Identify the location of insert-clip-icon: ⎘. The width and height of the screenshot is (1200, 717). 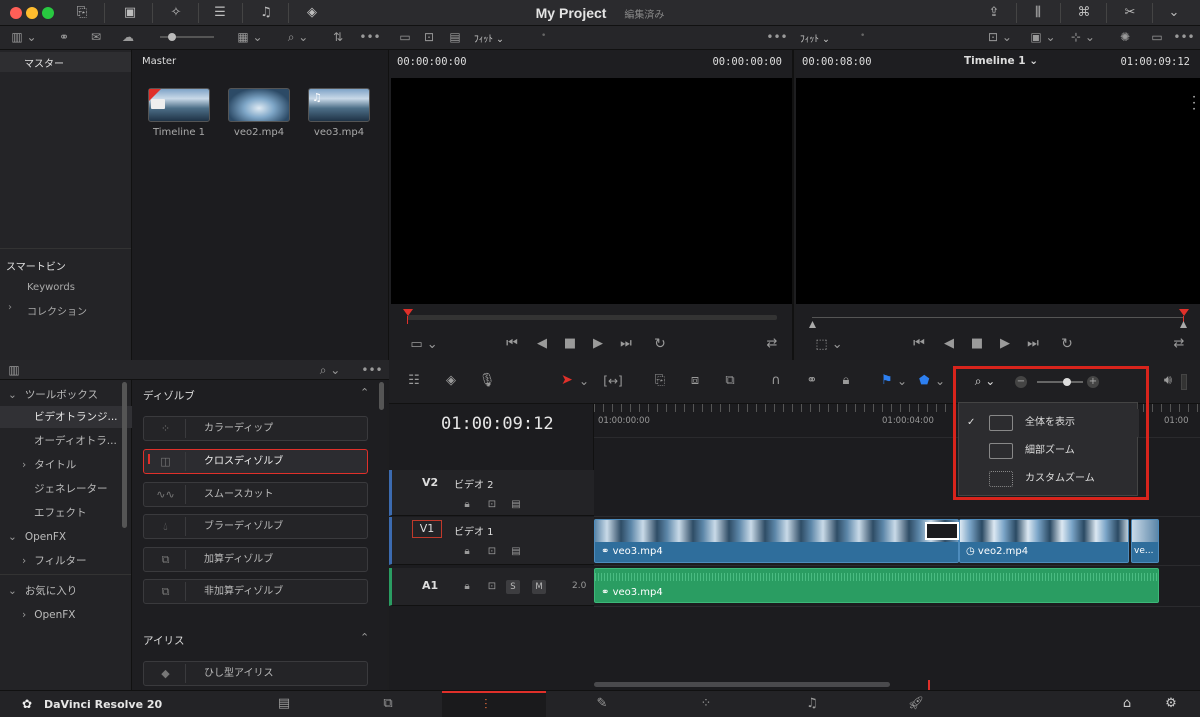
(660, 381).